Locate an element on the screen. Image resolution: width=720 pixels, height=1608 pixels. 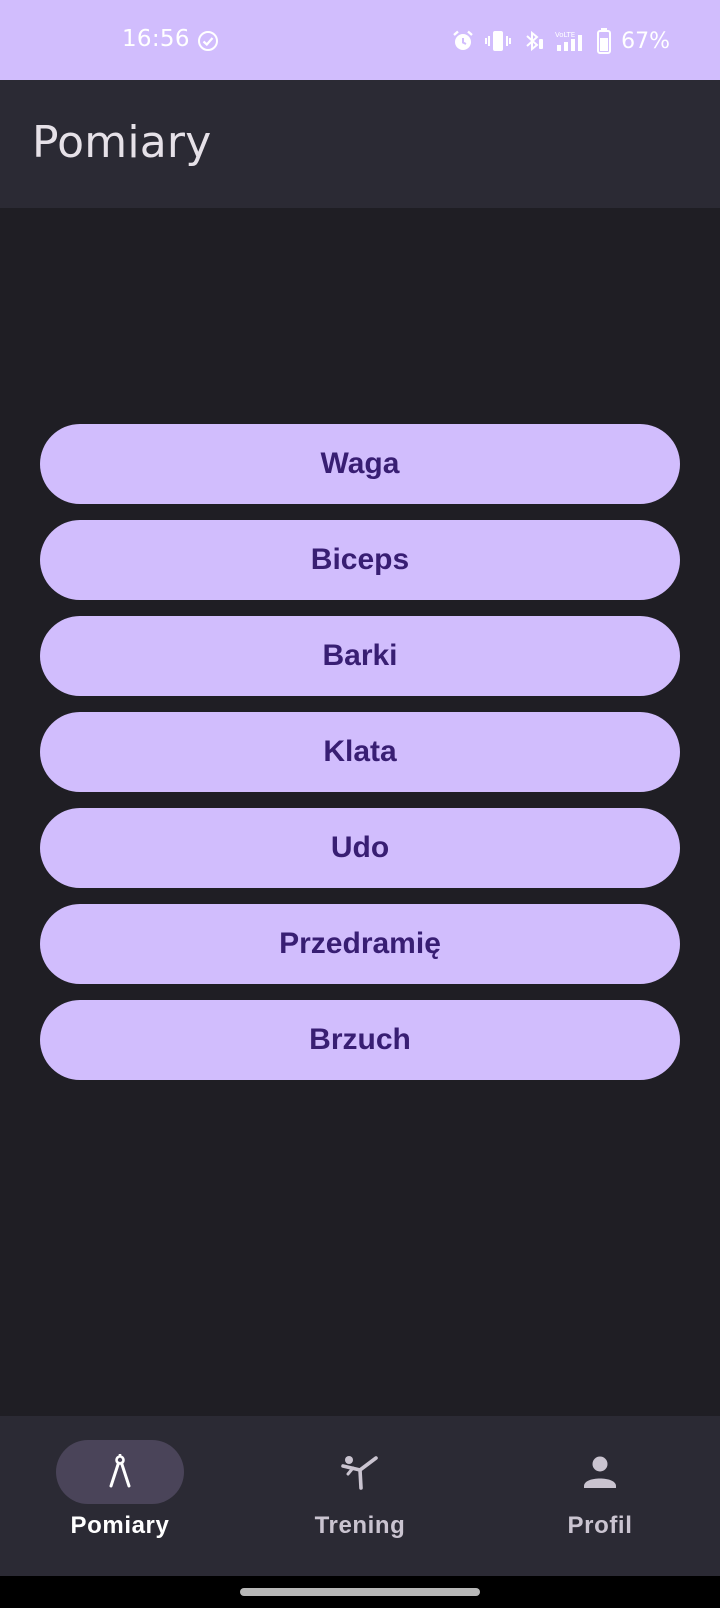
udo-button: Udo is located at coordinates (360, 848).